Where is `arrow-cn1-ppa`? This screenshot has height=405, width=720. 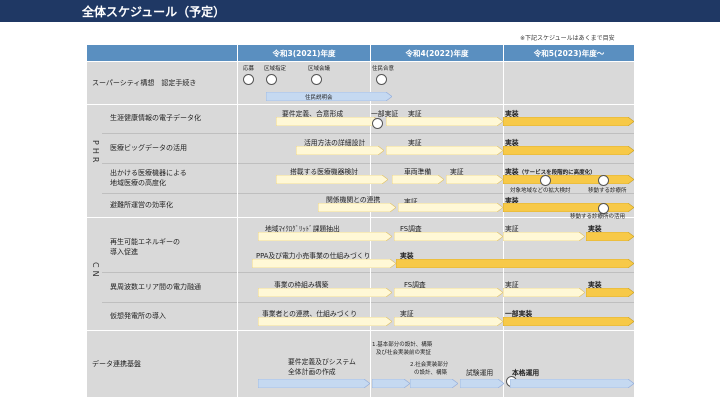 arrow-cn1-ppa is located at coordinates (324, 263).